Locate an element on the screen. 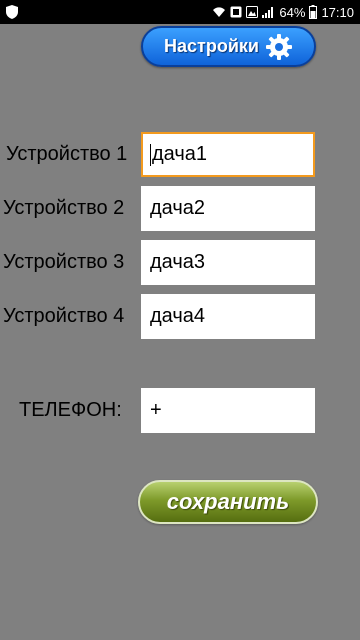 The width and height of the screenshot is (360, 640). battery-icon is located at coordinates (313, 12).